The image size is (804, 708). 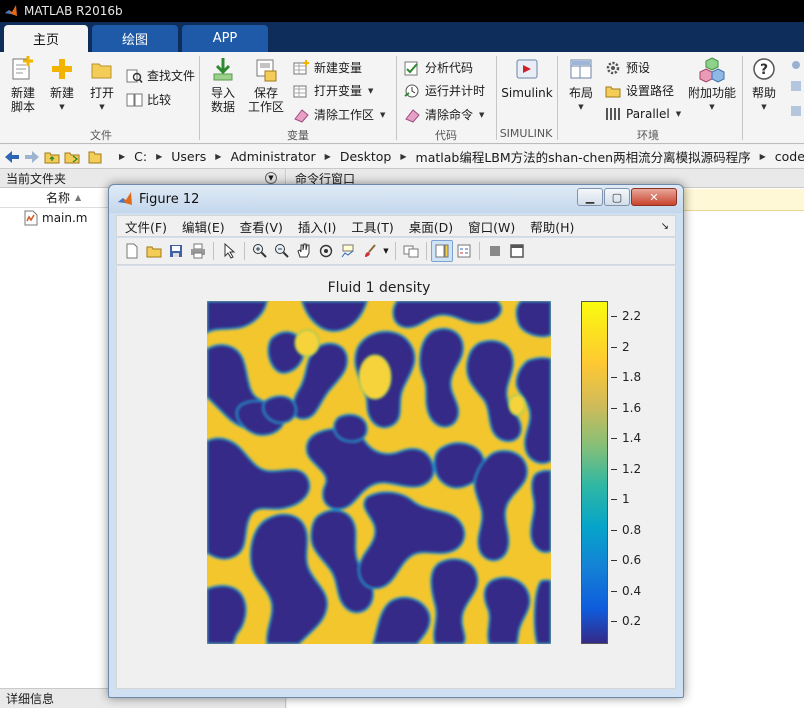 What do you see at coordinates (711, 107) in the screenshot?
I see `addons-dropdown-icon: ▼` at bounding box center [711, 107].